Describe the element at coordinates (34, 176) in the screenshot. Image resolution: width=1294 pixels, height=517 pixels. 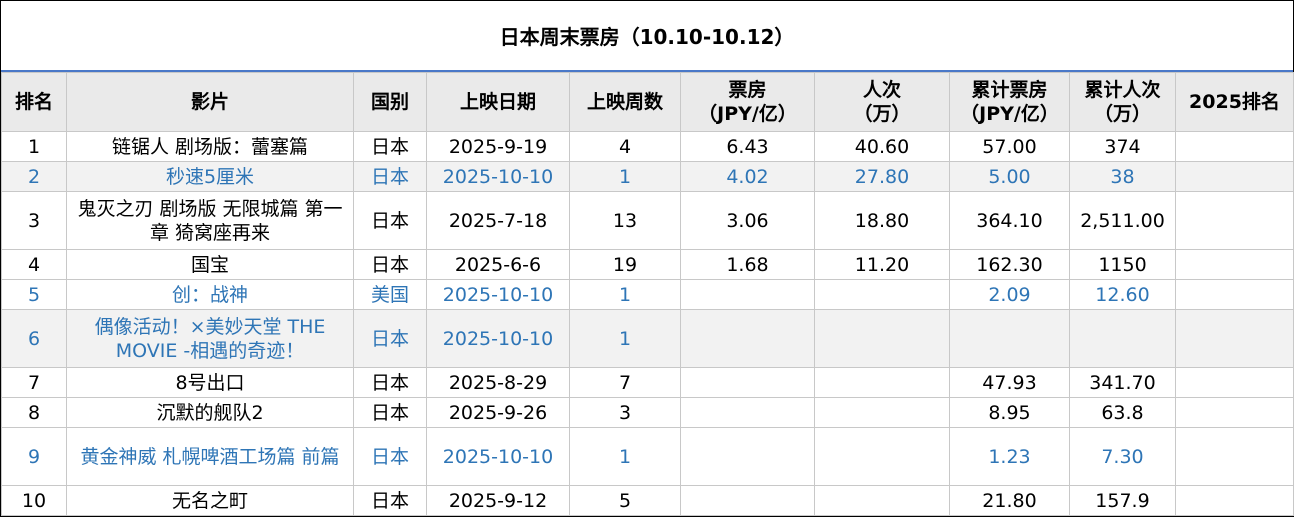
I see `cell-rank: 2` at that location.